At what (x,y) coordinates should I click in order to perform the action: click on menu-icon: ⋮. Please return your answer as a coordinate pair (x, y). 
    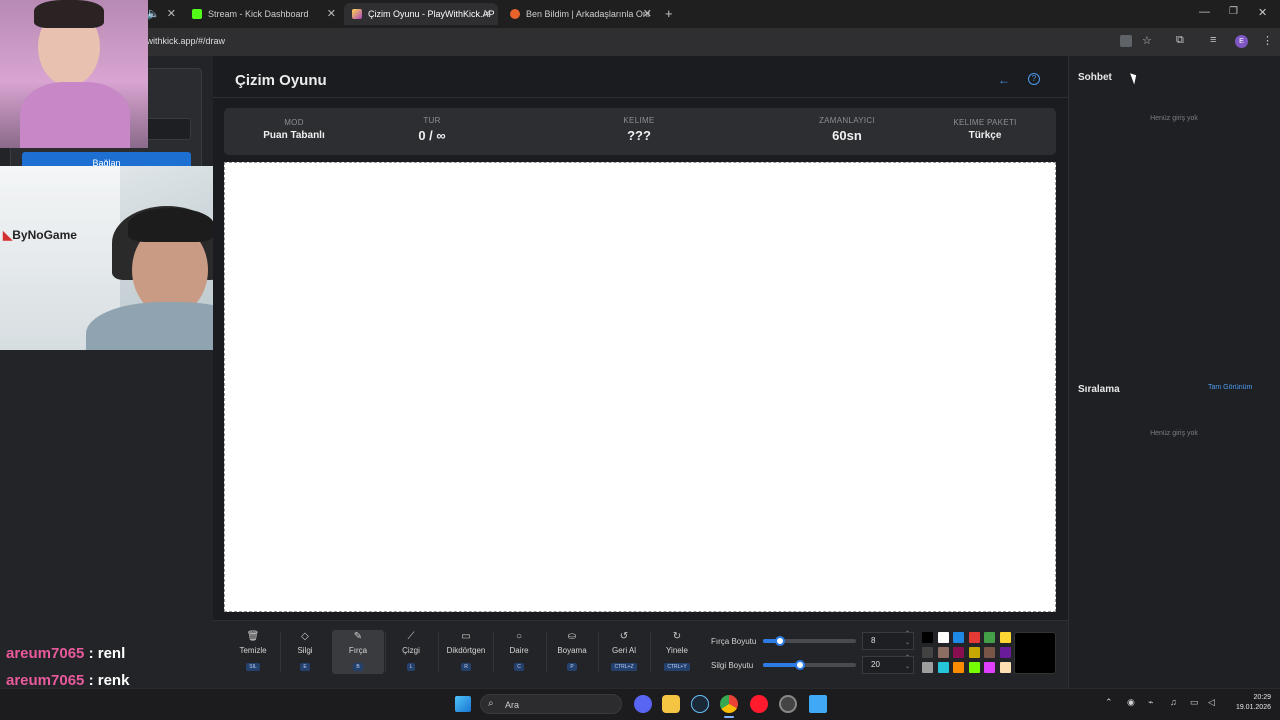
    Looking at the image, I should click on (1267, 40).